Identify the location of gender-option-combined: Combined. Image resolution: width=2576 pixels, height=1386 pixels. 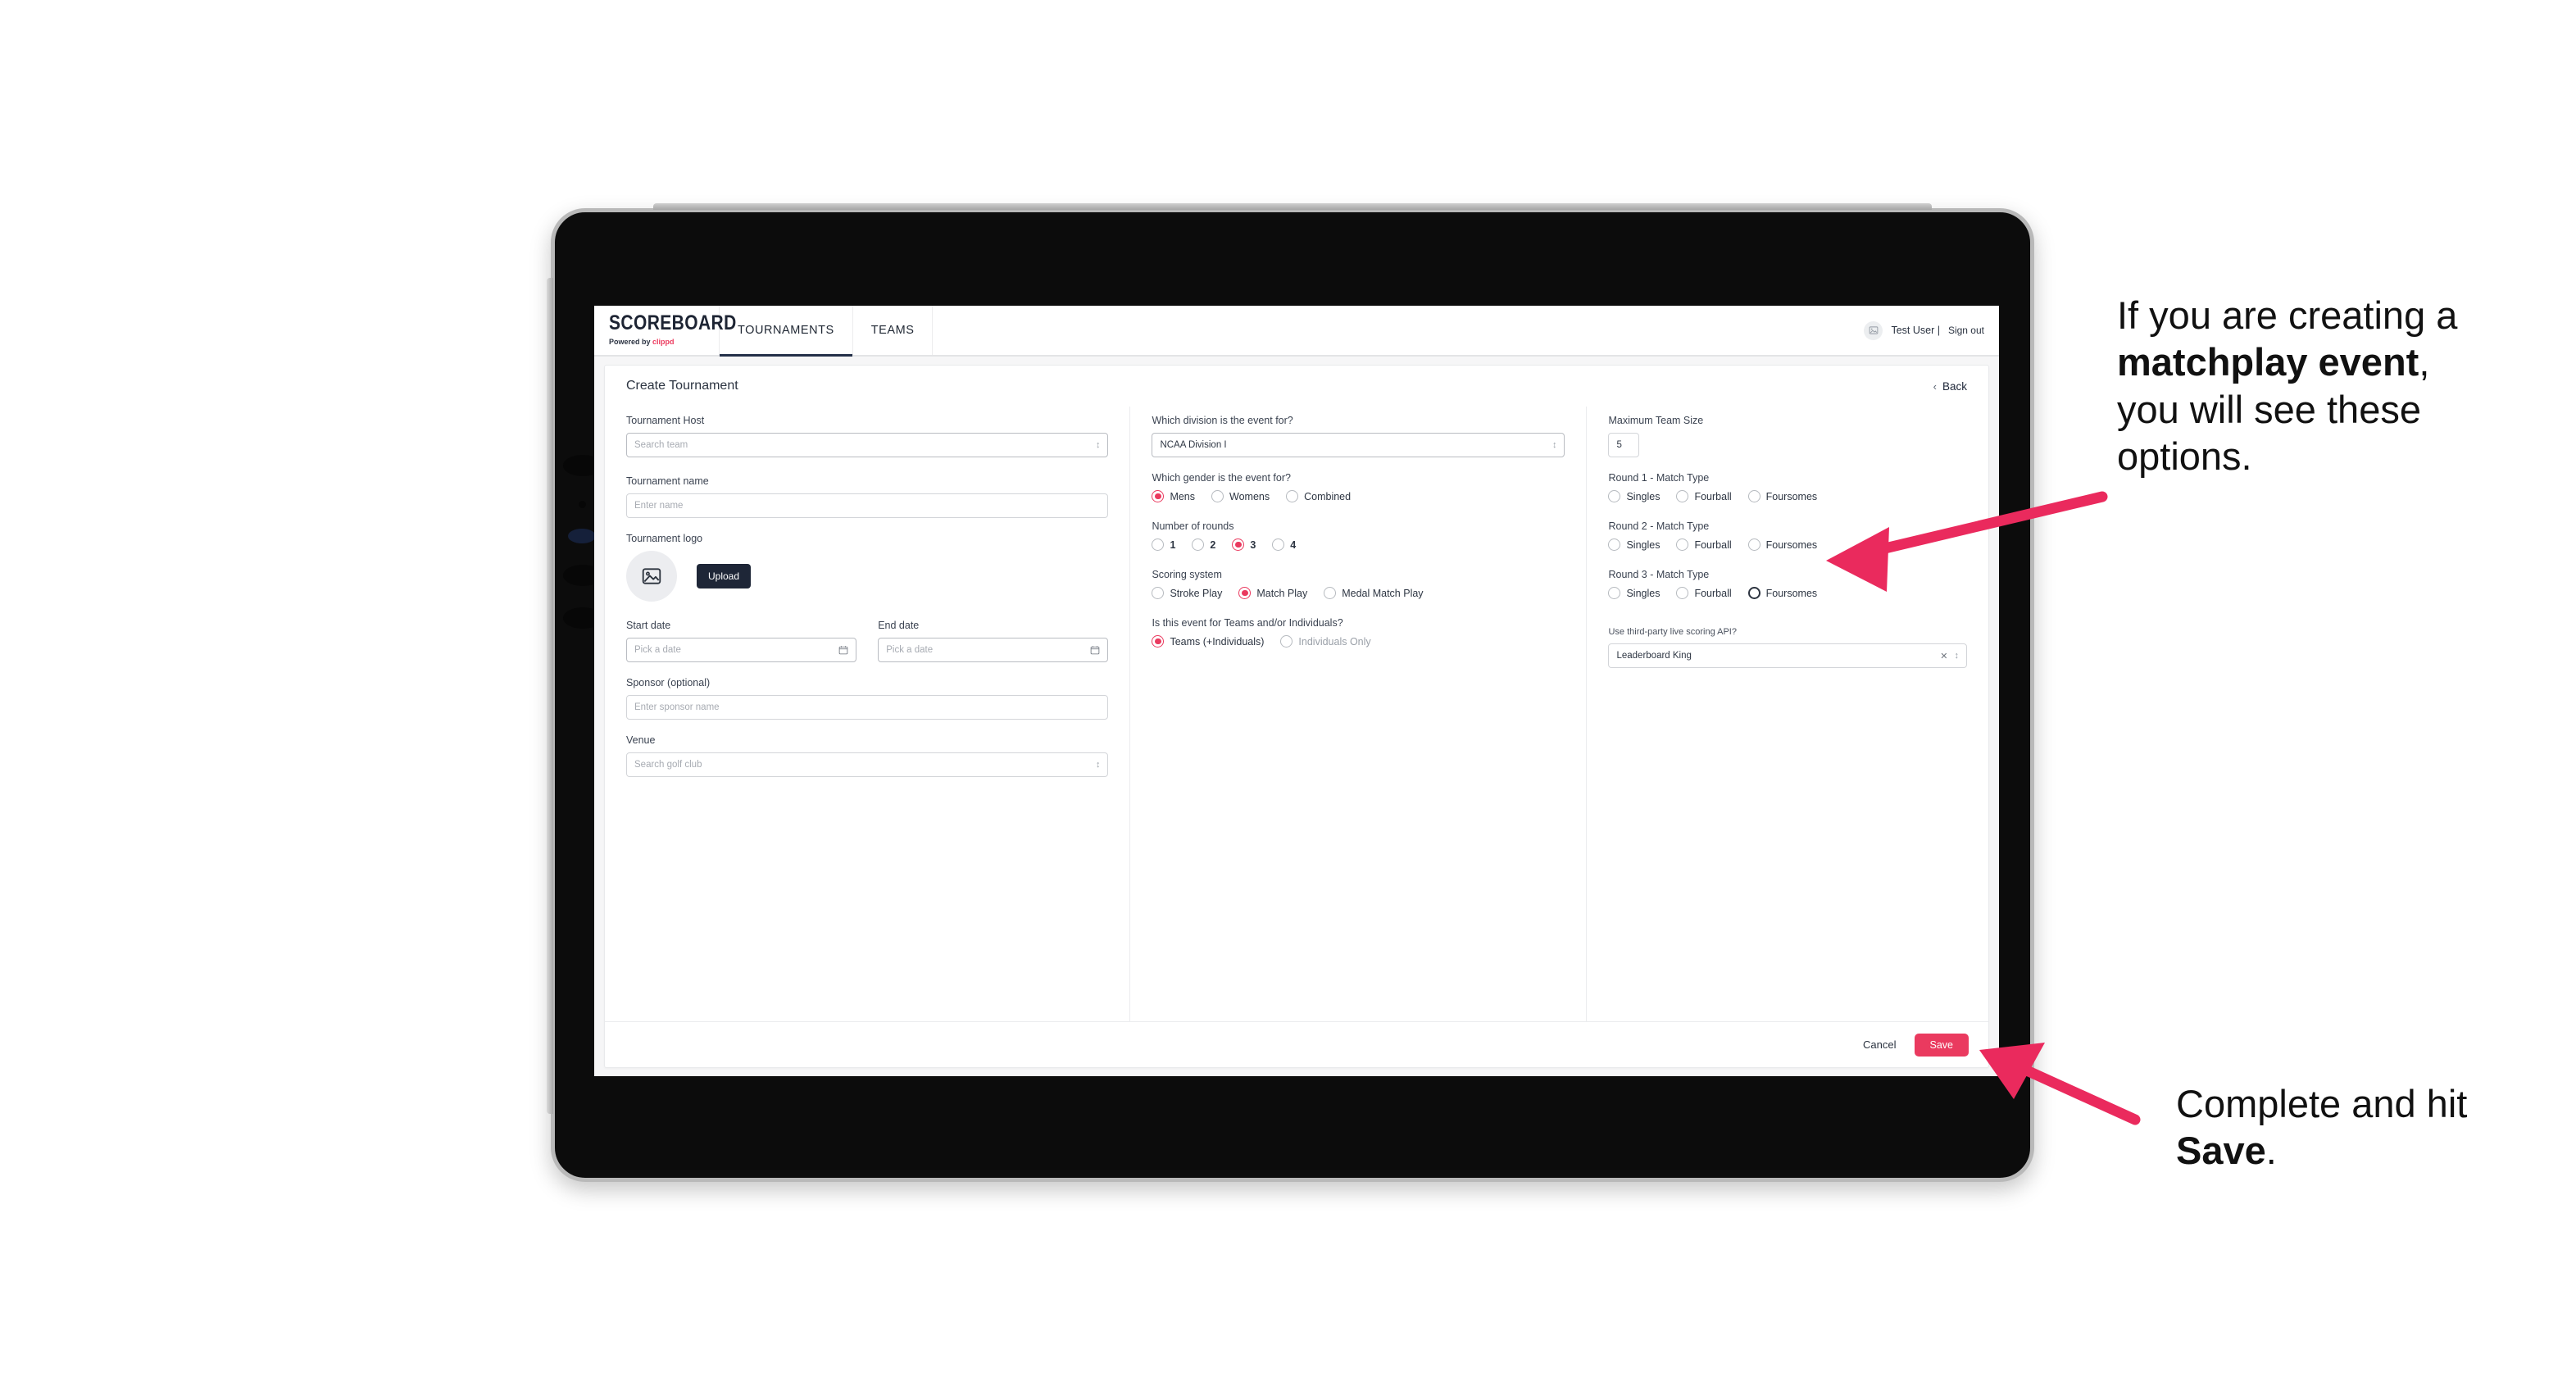
(1318, 496).